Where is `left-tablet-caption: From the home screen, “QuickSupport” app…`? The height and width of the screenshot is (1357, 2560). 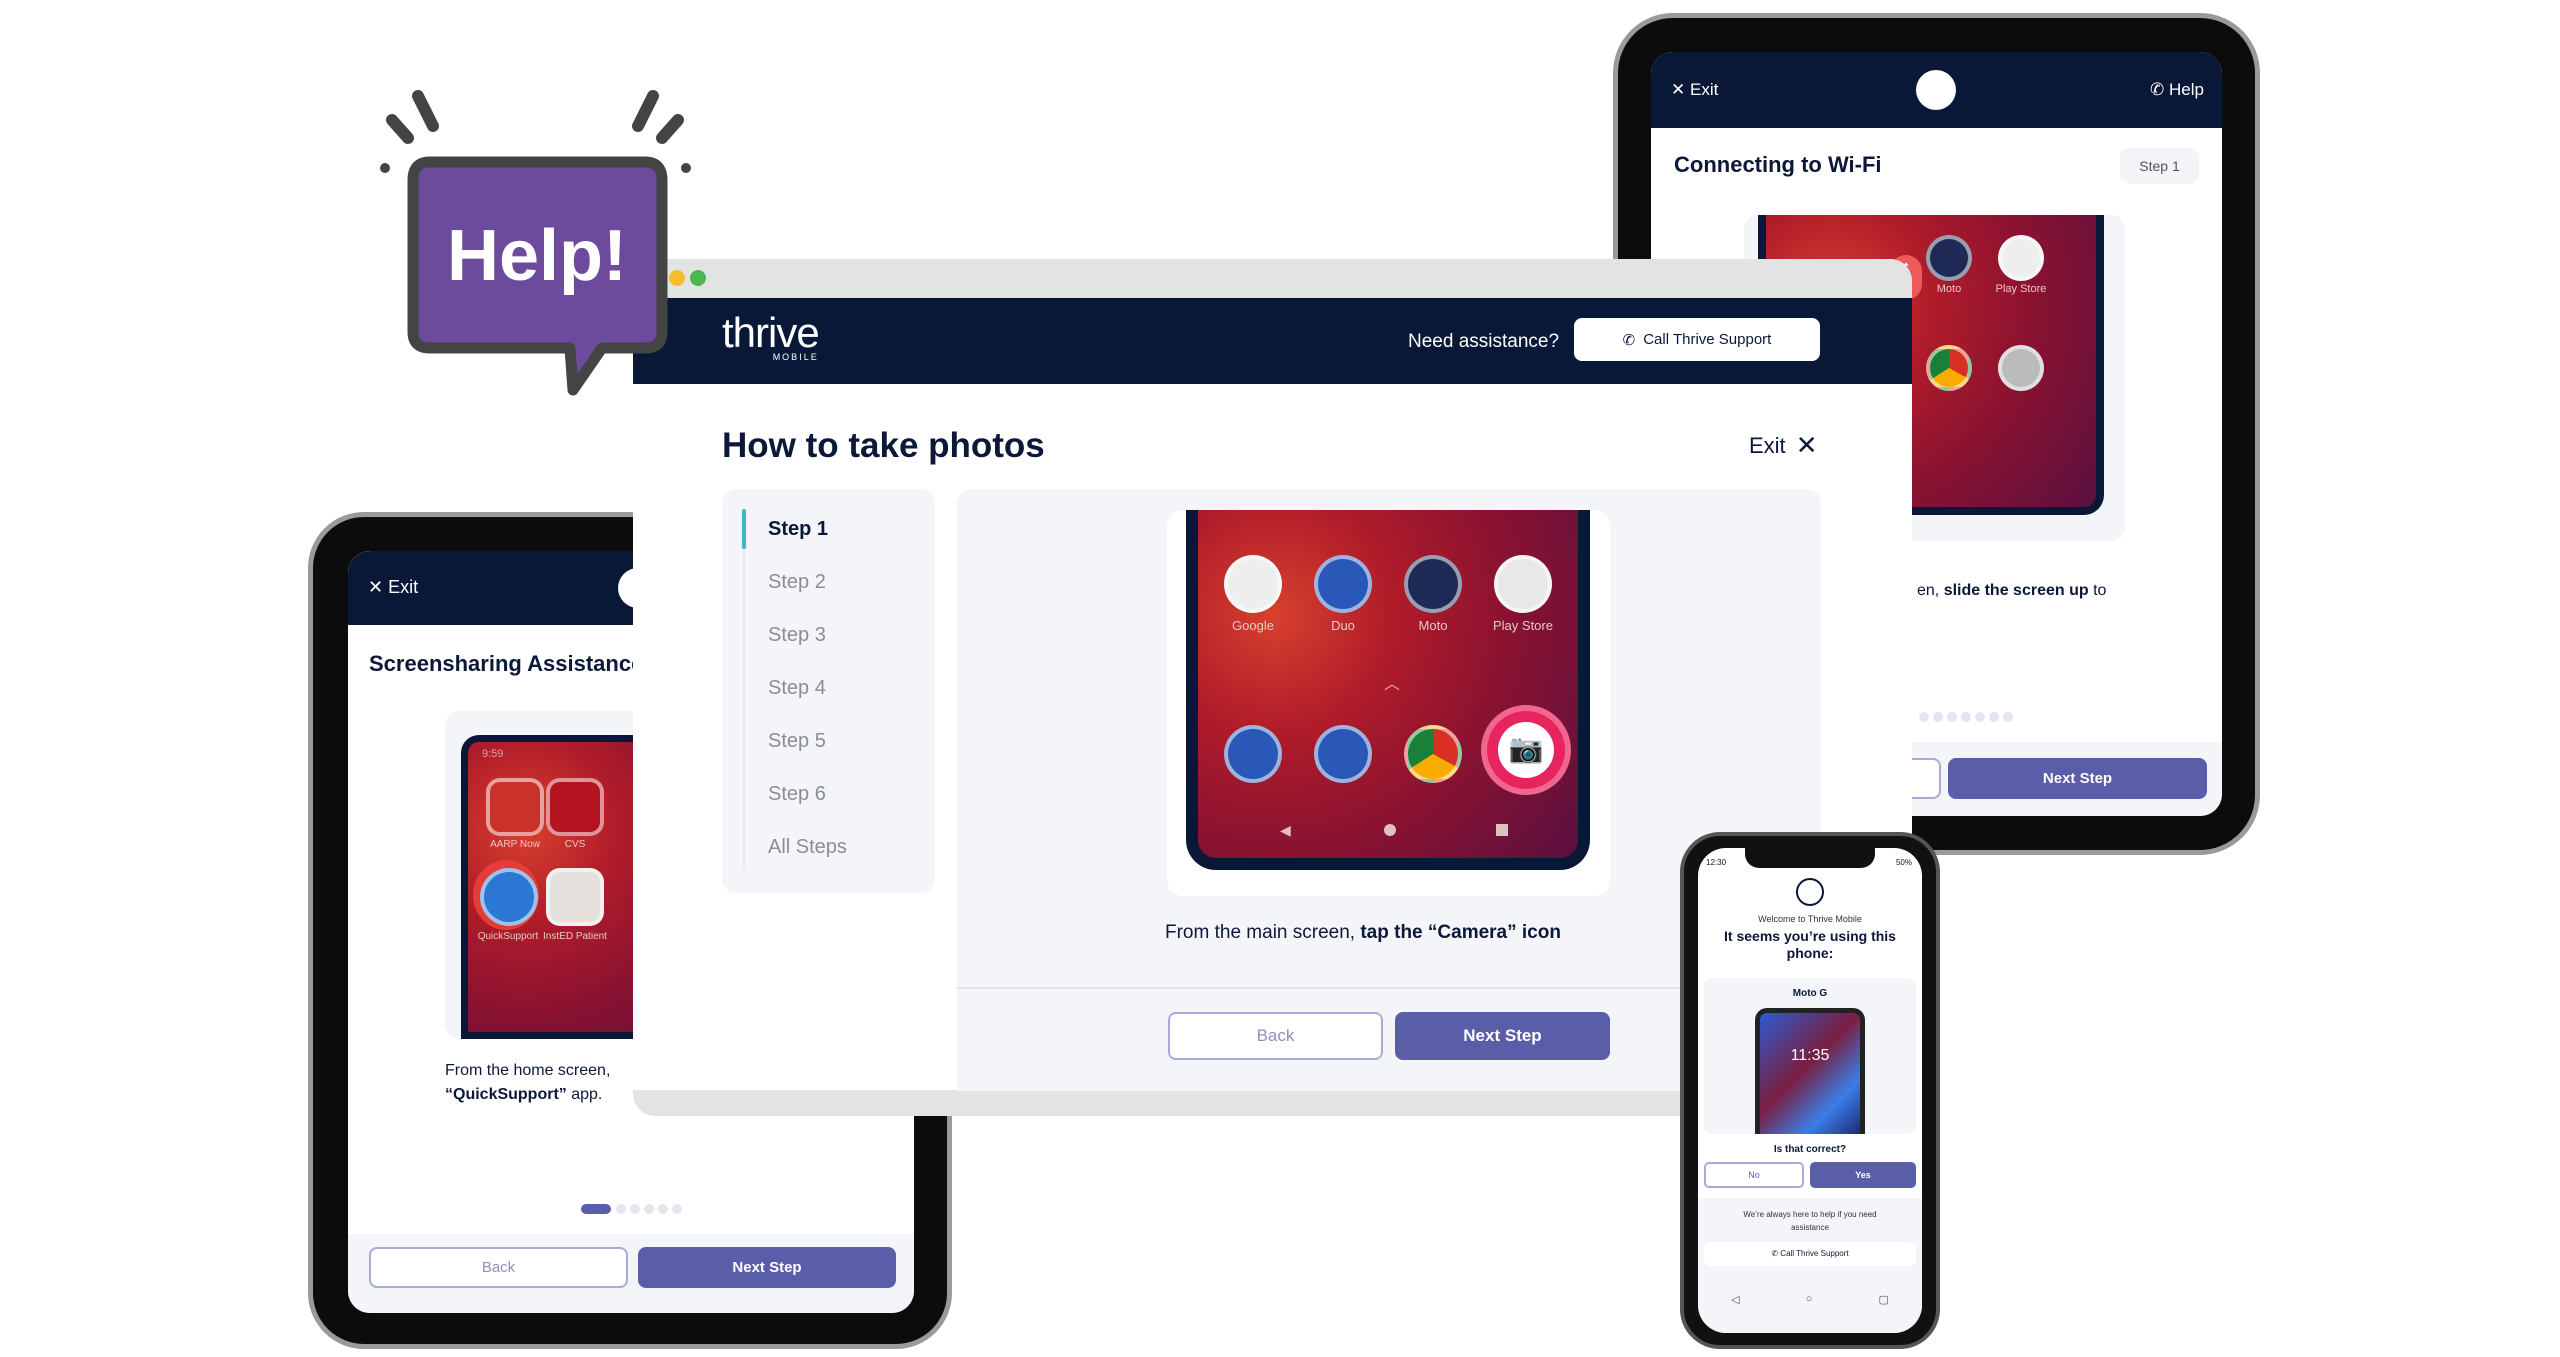 left-tablet-caption: From the home screen, “QuickSupport” app… is located at coordinates (528, 1082).